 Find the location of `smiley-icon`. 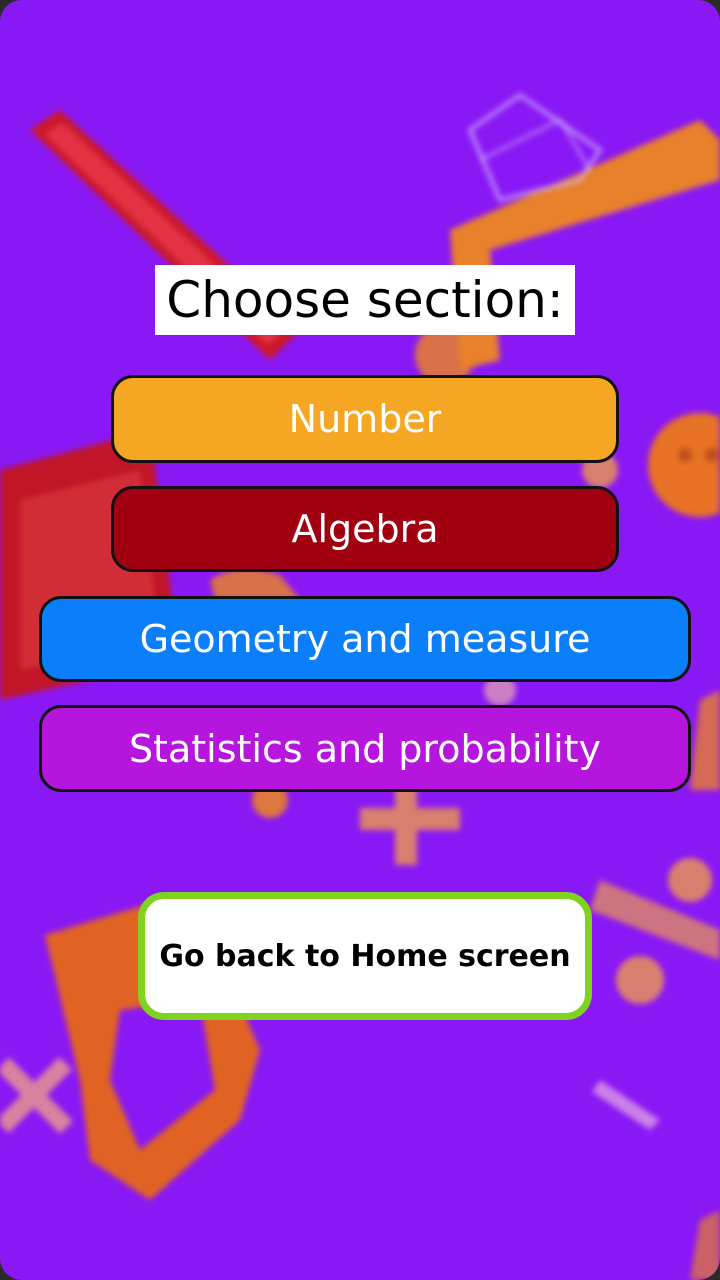

smiley-icon is located at coordinates (684, 465).